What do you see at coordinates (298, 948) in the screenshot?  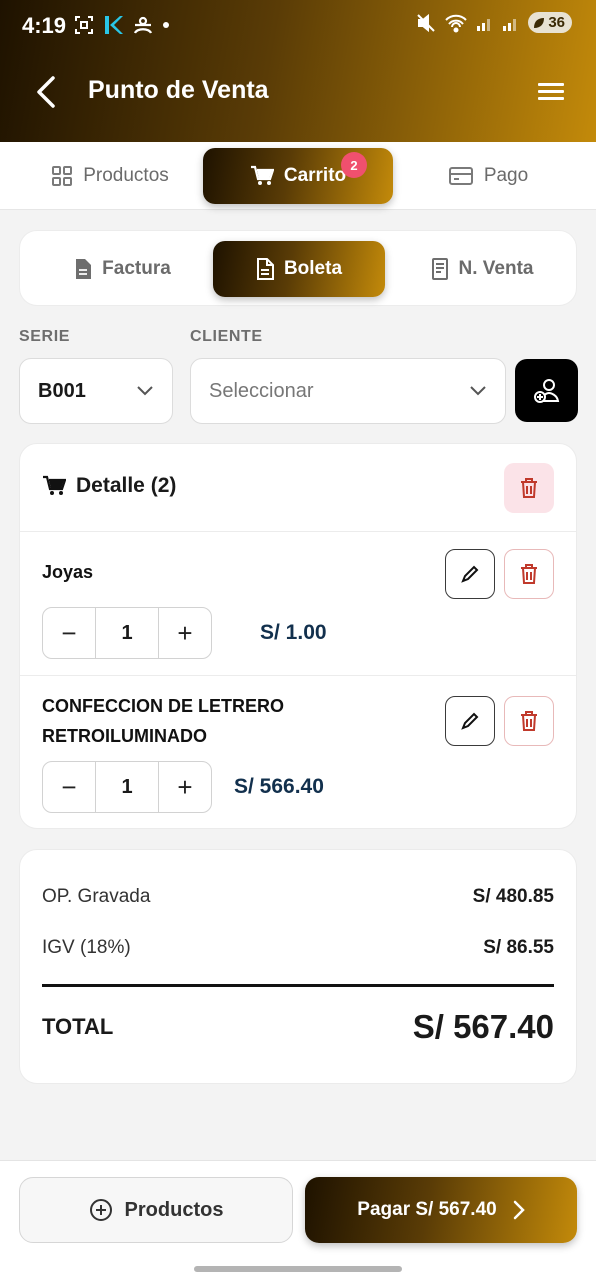 I see `igv-row: IGV (18%) S/ 86.55` at bounding box center [298, 948].